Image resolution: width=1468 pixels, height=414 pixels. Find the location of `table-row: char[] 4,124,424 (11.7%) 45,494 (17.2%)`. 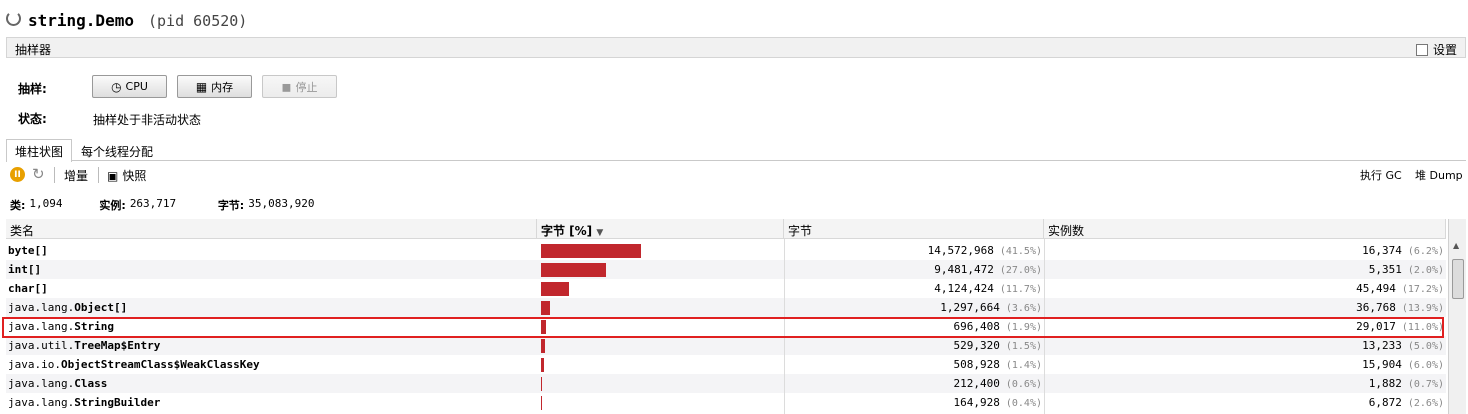

table-row: char[] 4,124,424 (11.7%) 45,494 (17.2%) is located at coordinates (726, 288).